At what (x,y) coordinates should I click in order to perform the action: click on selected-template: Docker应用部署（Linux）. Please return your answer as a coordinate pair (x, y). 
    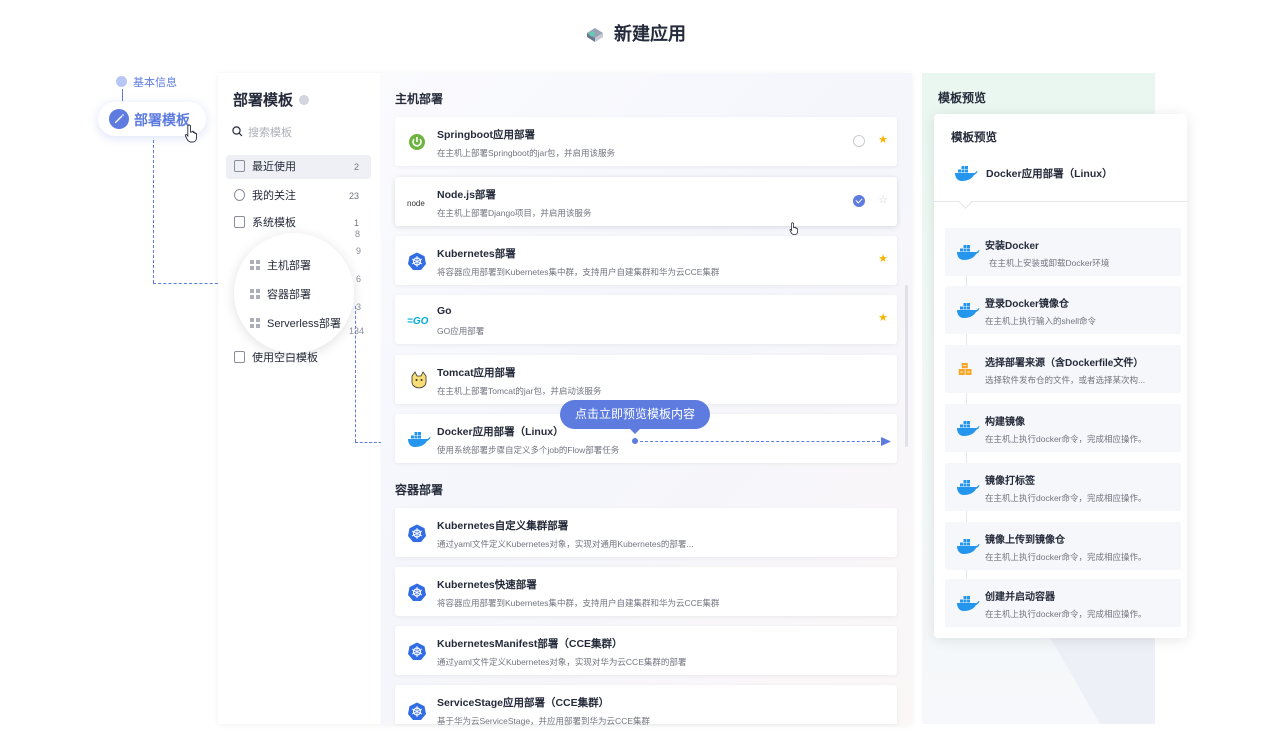
    Looking at the image, I should click on (1033, 173).